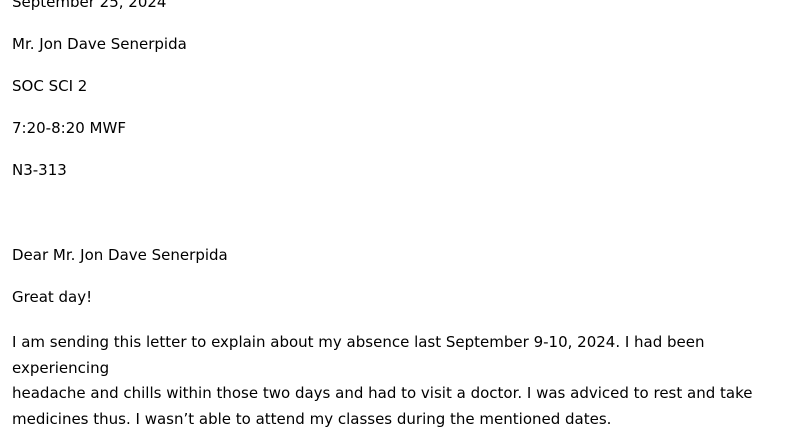 Image resolution: width=811 pixels, height=432 pixels. Describe the element at coordinates (407, 170) in the screenshot. I see `room-number: N3-313` at that location.